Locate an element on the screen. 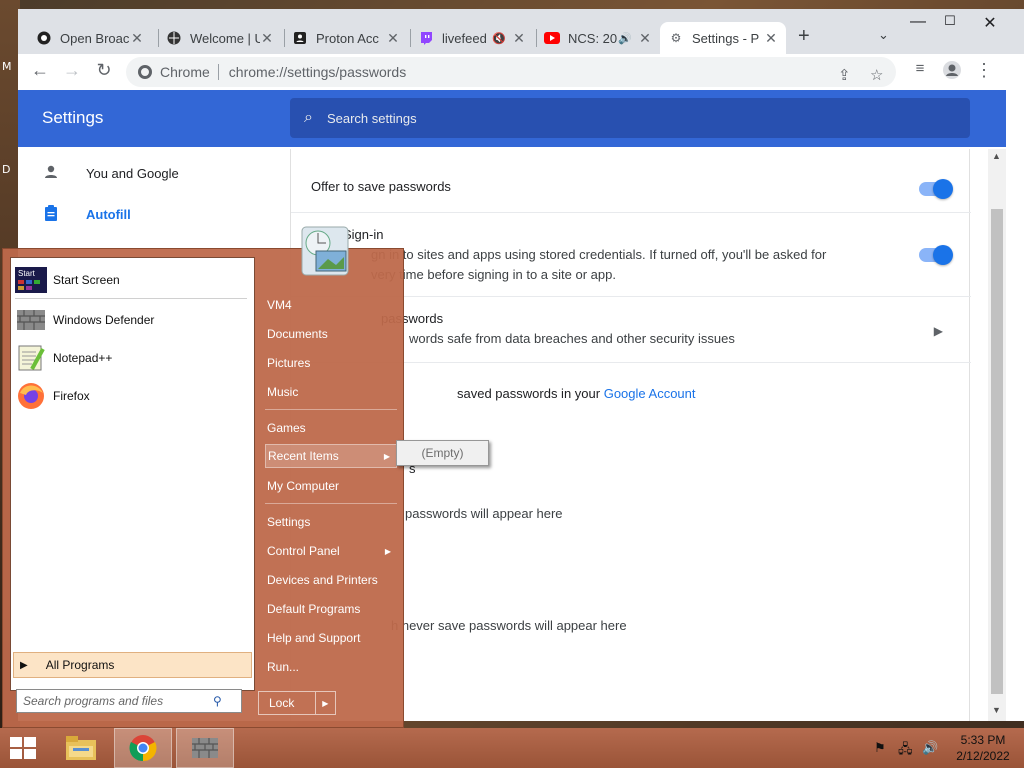  recent-items-submenu: (Empty) is located at coordinates (442, 453).